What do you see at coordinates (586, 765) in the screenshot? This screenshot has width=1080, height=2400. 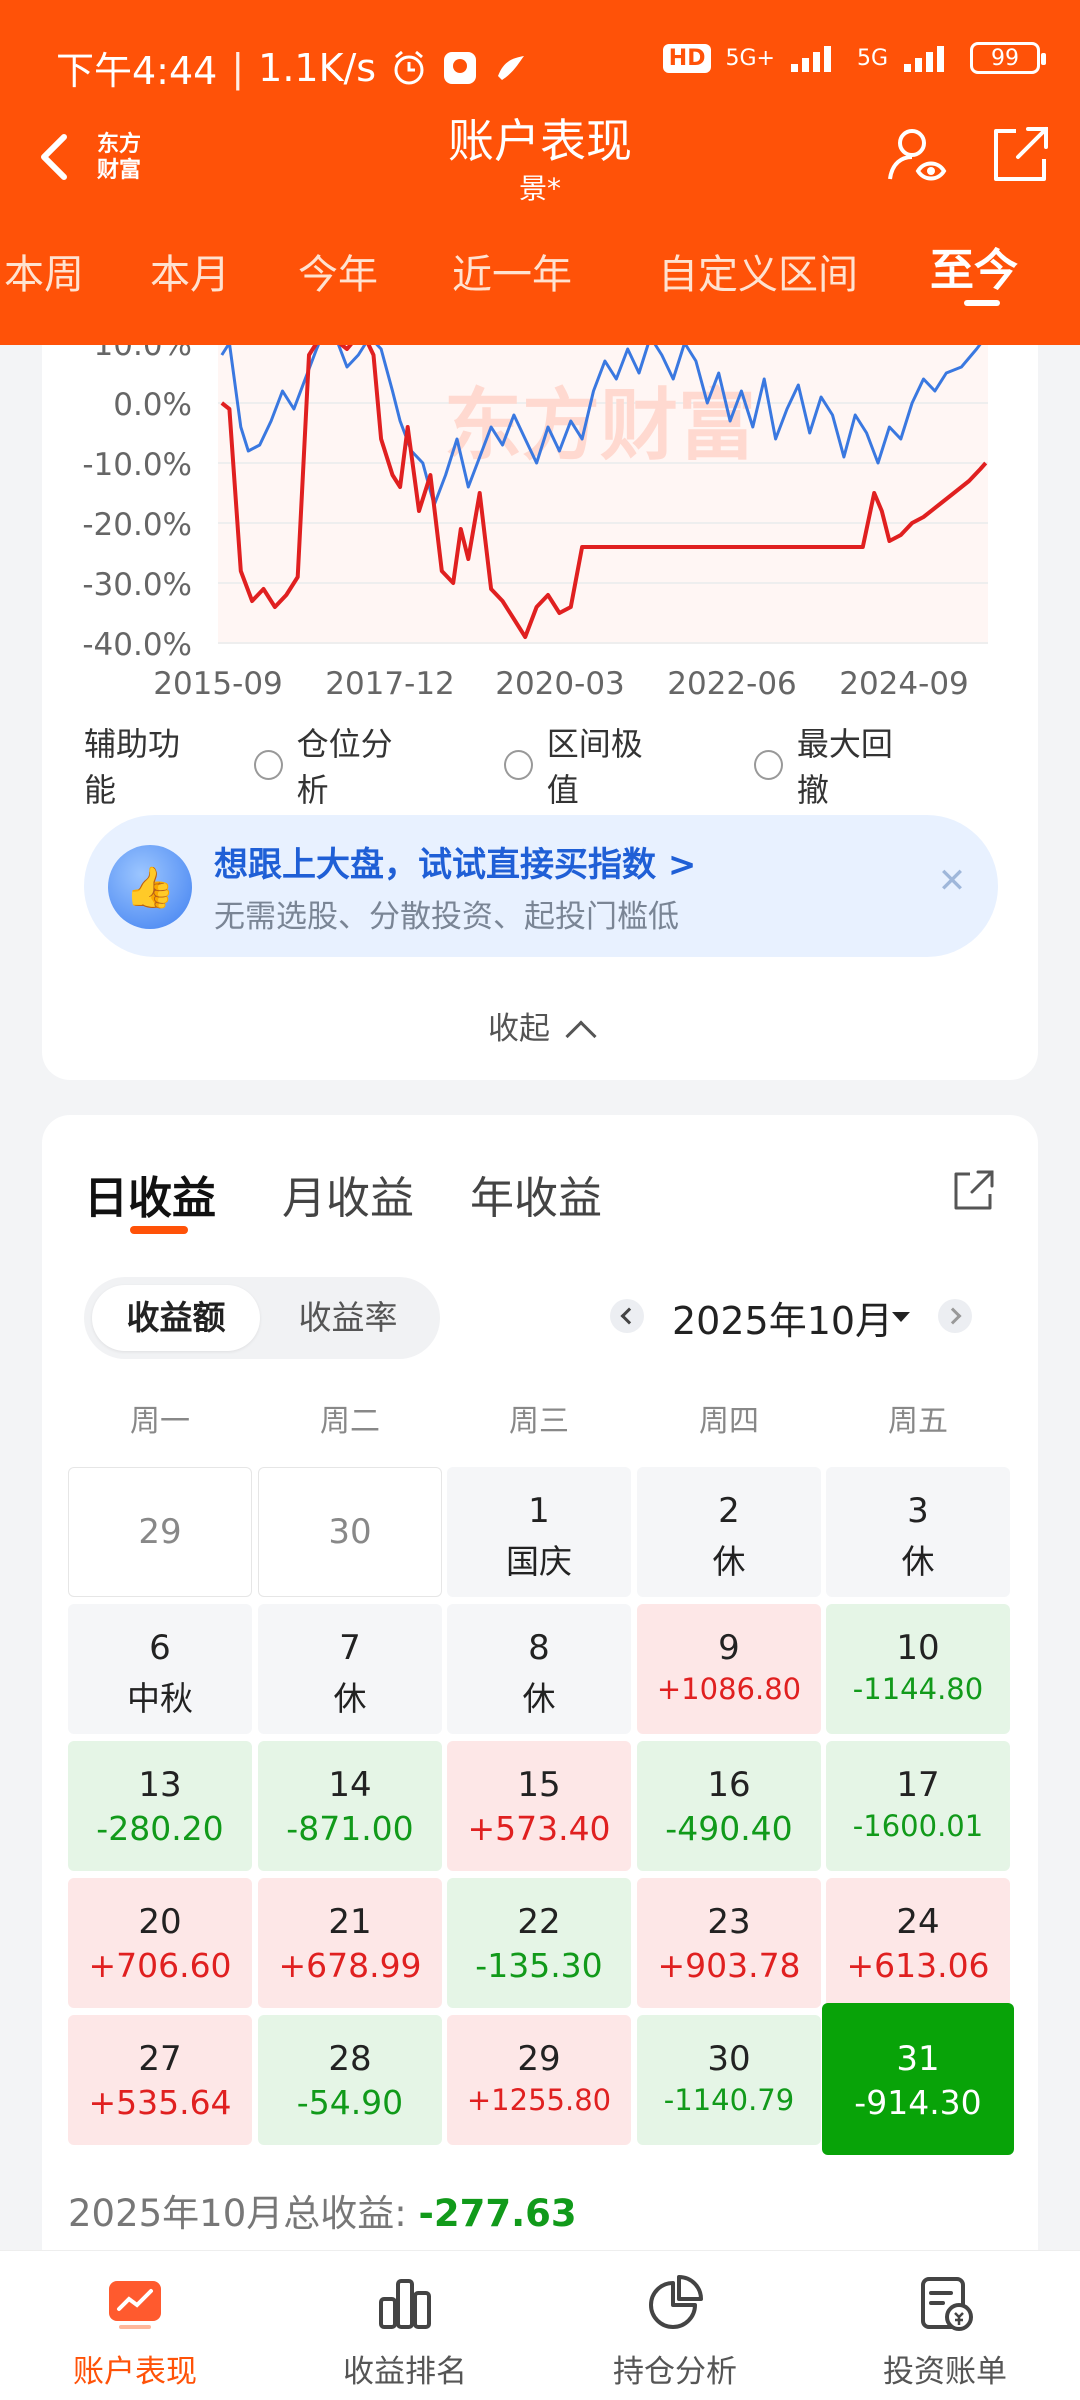 I see `radio-range-extreme: 区间极值` at bounding box center [586, 765].